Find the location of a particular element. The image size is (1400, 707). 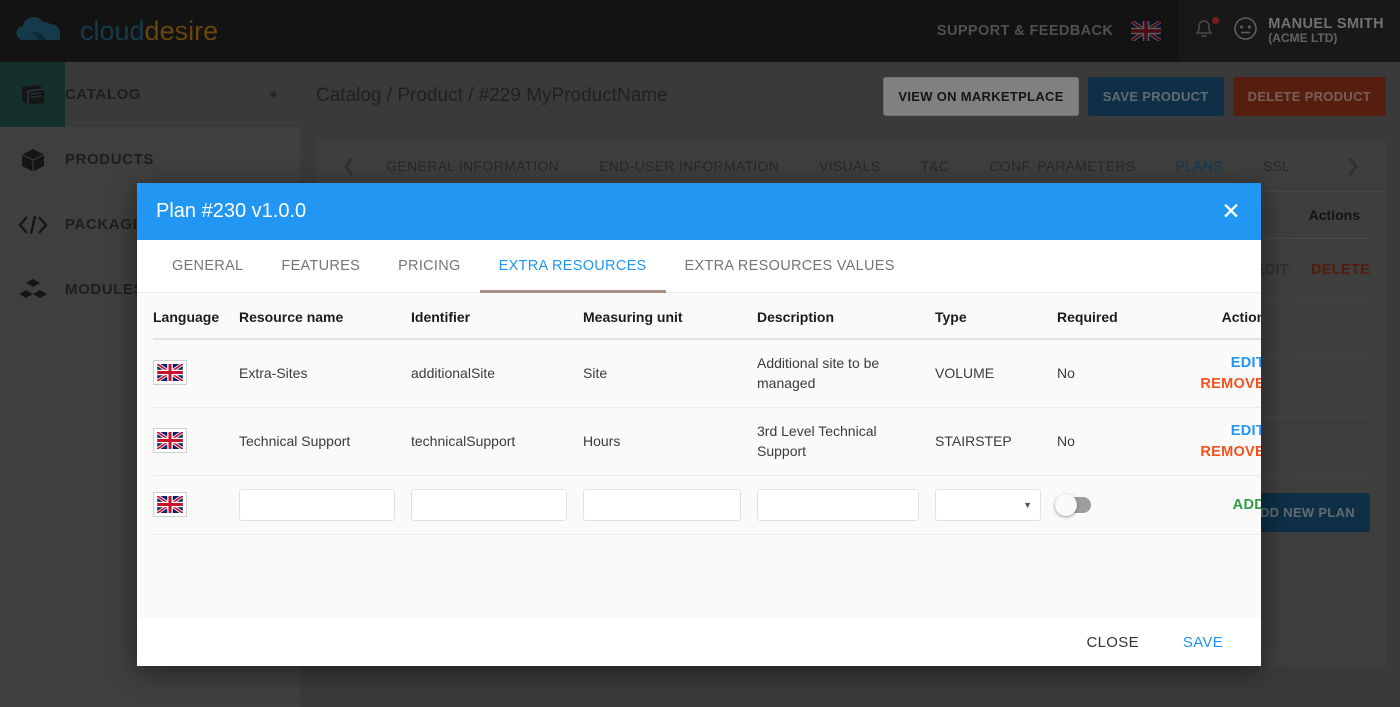

add-resource-link: ADD is located at coordinates (1218, 505).